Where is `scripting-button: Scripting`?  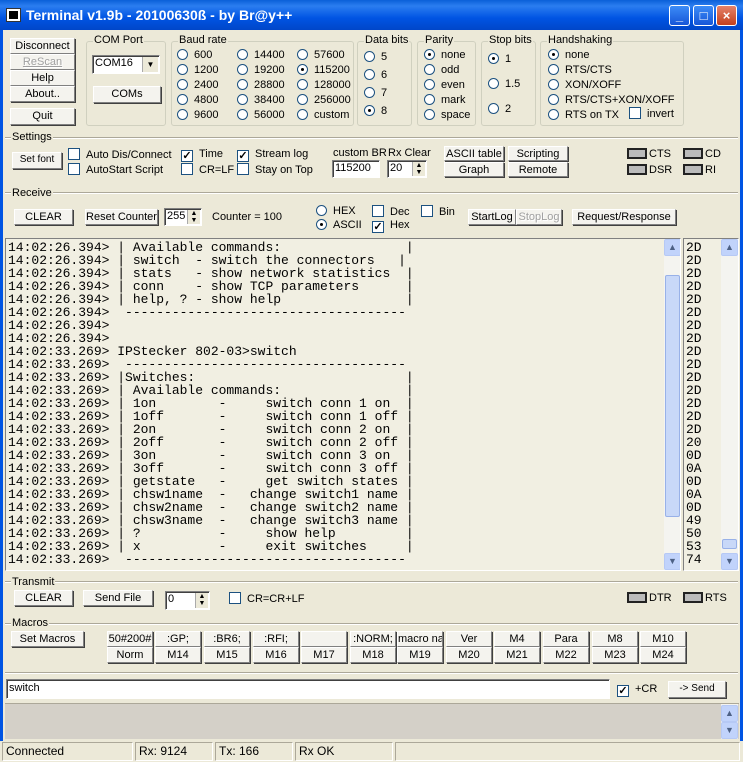
scripting-button: Scripting is located at coordinates (538, 153).